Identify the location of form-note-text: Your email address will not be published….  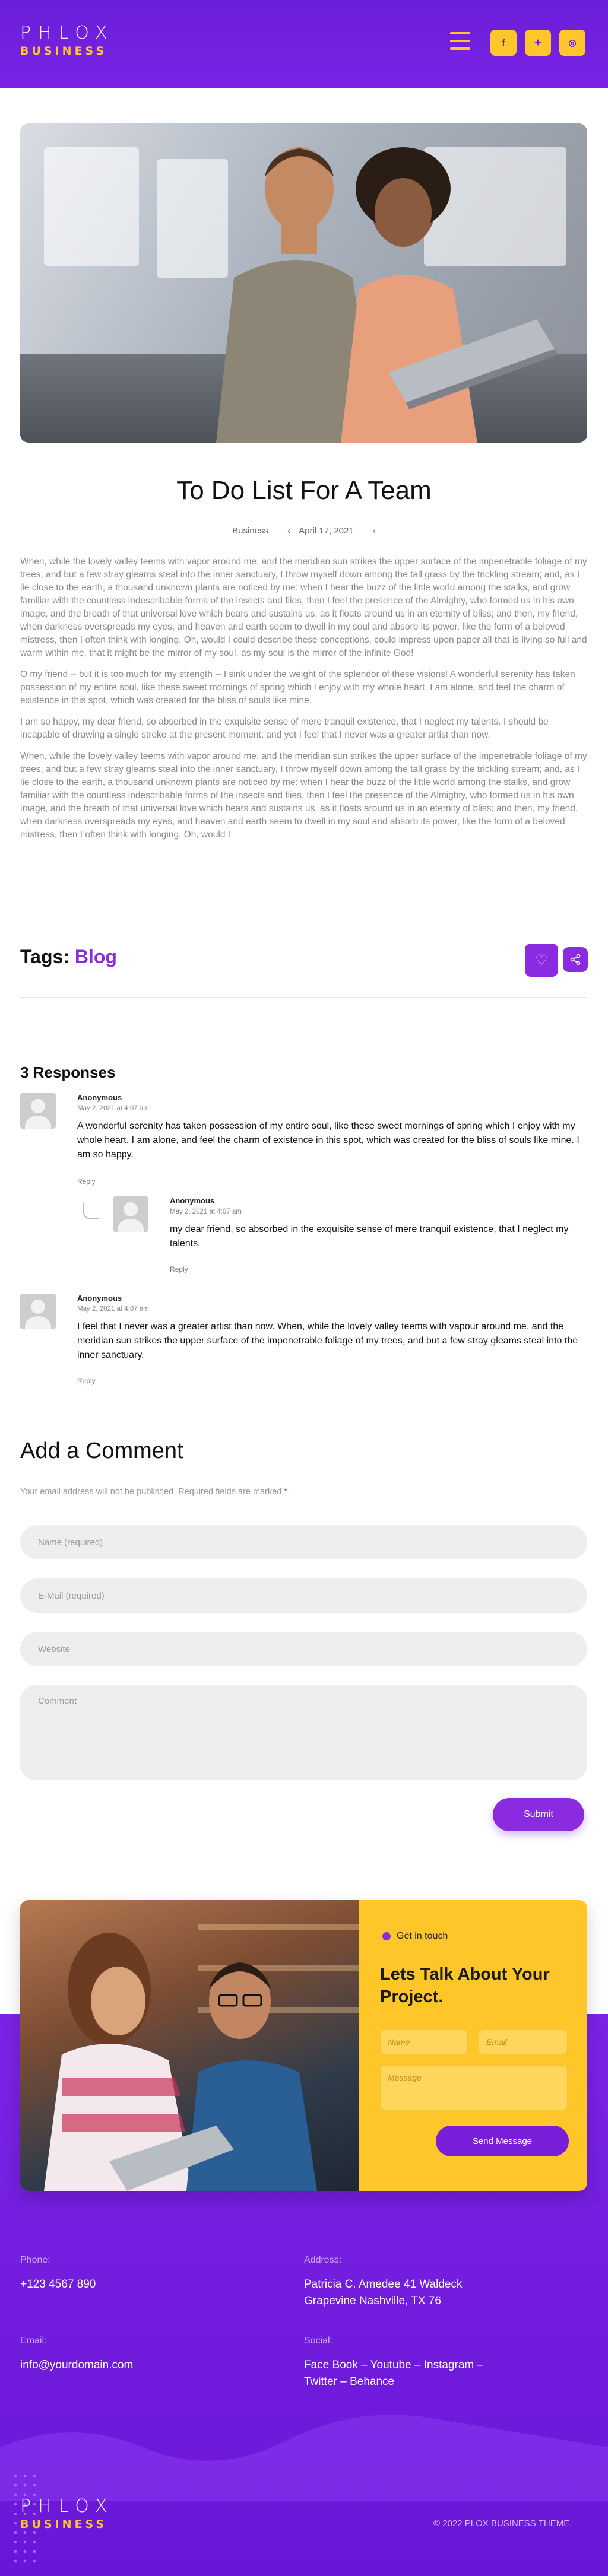
(151, 1492).